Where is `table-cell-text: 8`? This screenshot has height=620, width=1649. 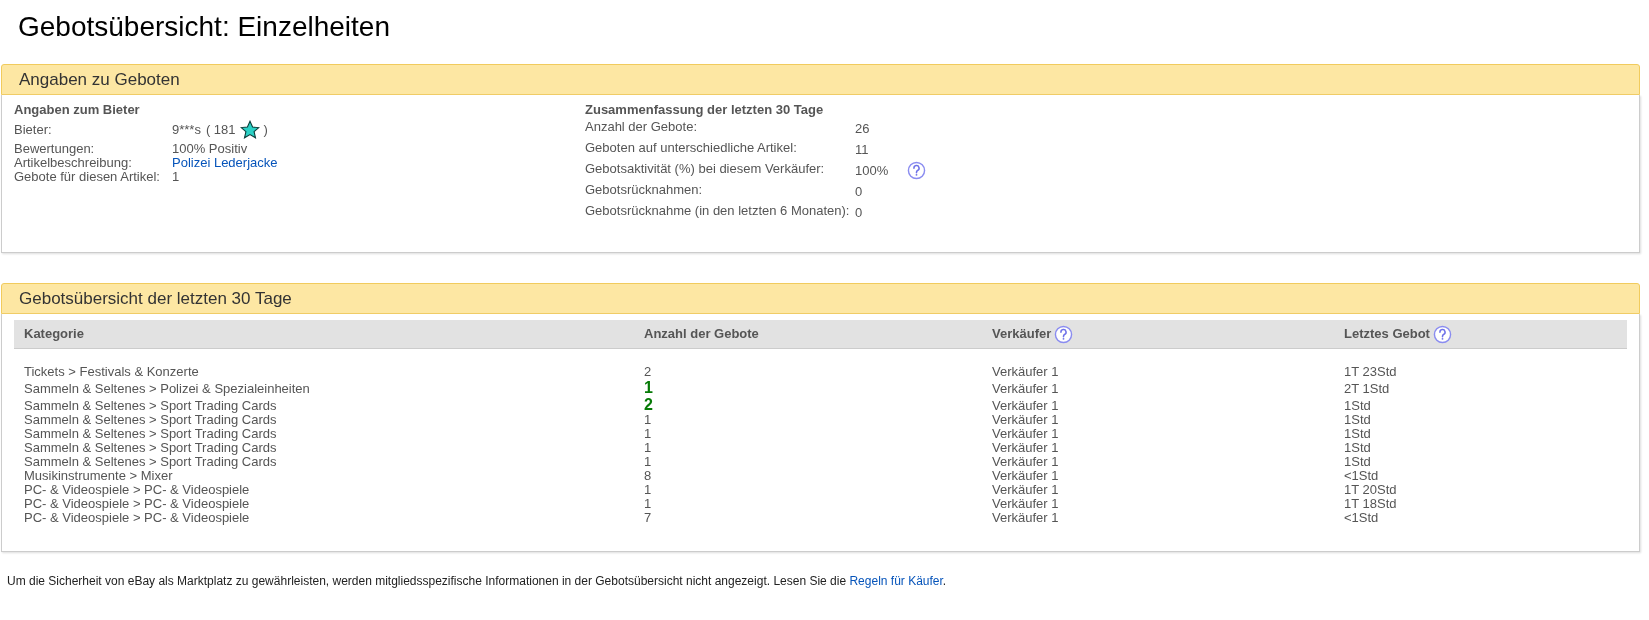
table-cell-text: 8 is located at coordinates (648, 476).